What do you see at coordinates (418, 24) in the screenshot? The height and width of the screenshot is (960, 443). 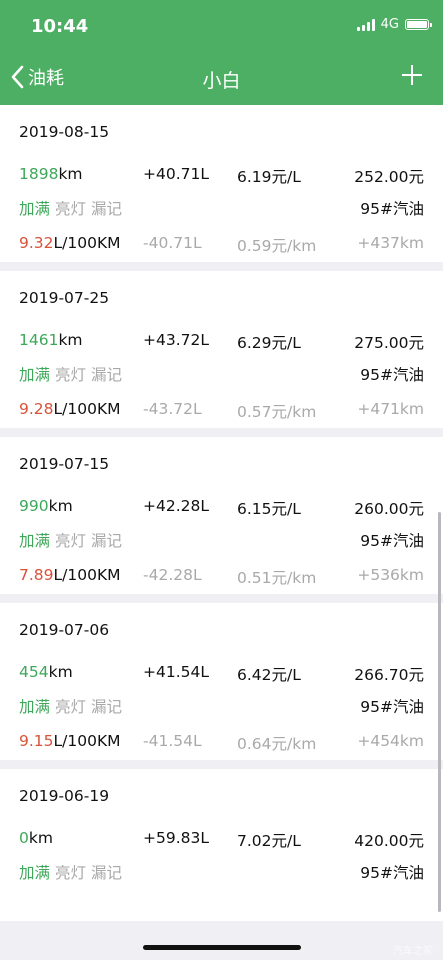 I see `battery-icon` at bounding box center [418, 24].